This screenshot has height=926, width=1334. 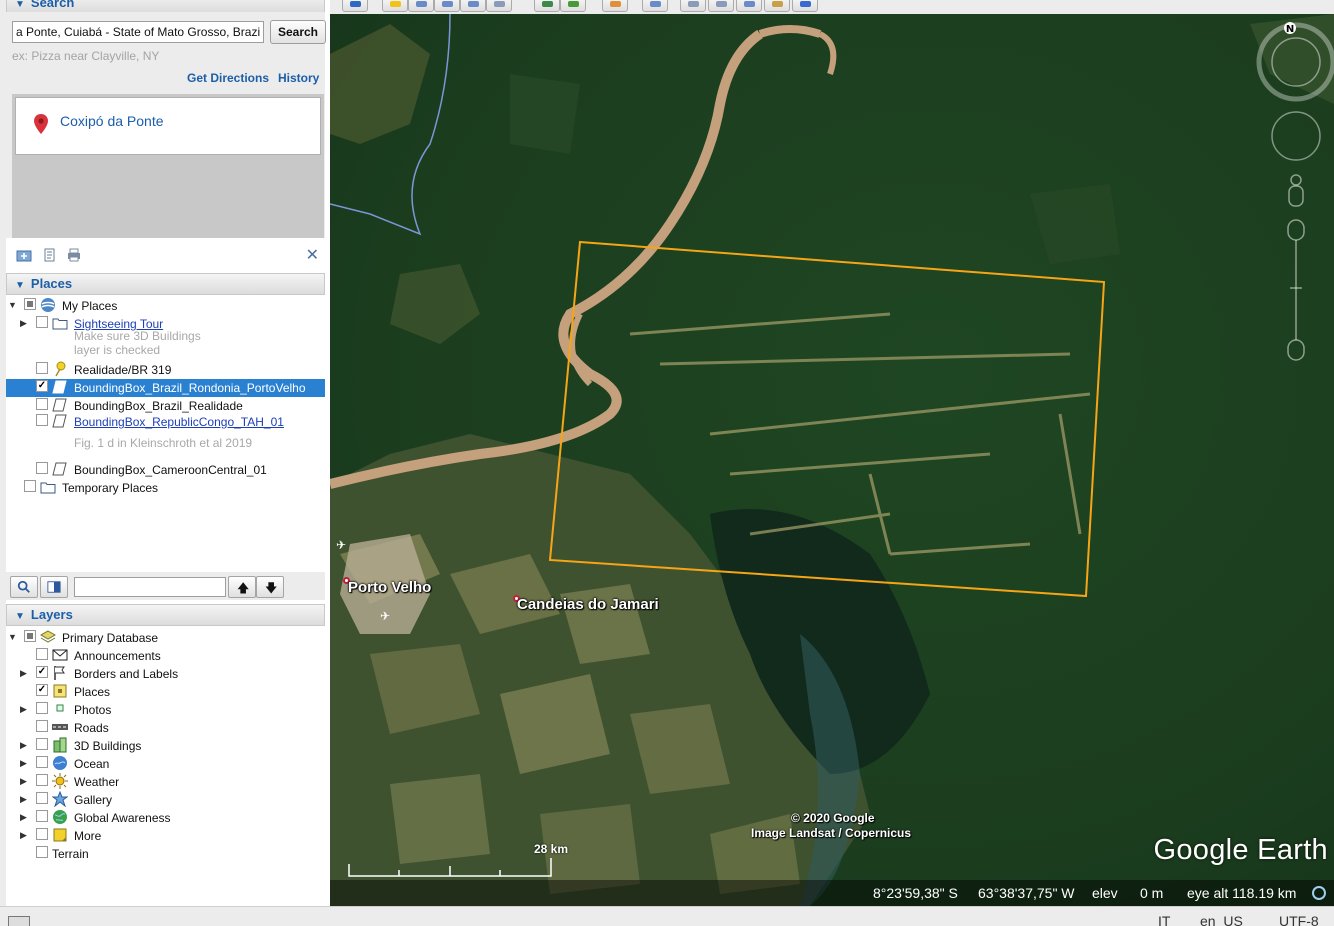 What do you see at coordinates (158, 406) in the screenshot?
I see `tree-item-label: BoundingBox_Brazil_Realidade` at bounding box center [158, 406].